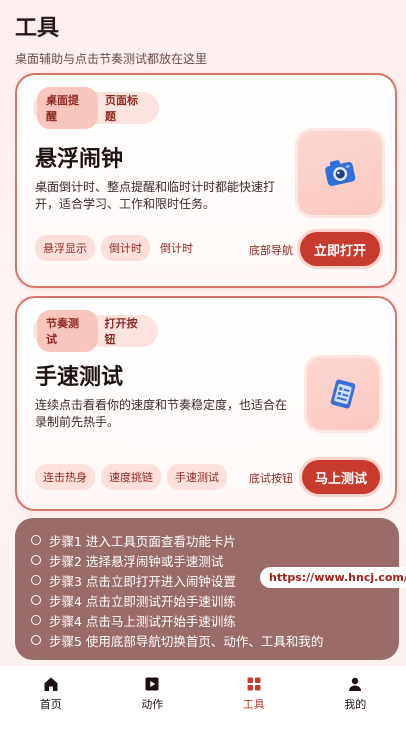  I want to click on speed-nav-hint: 底试按钮, so click(271, 478).